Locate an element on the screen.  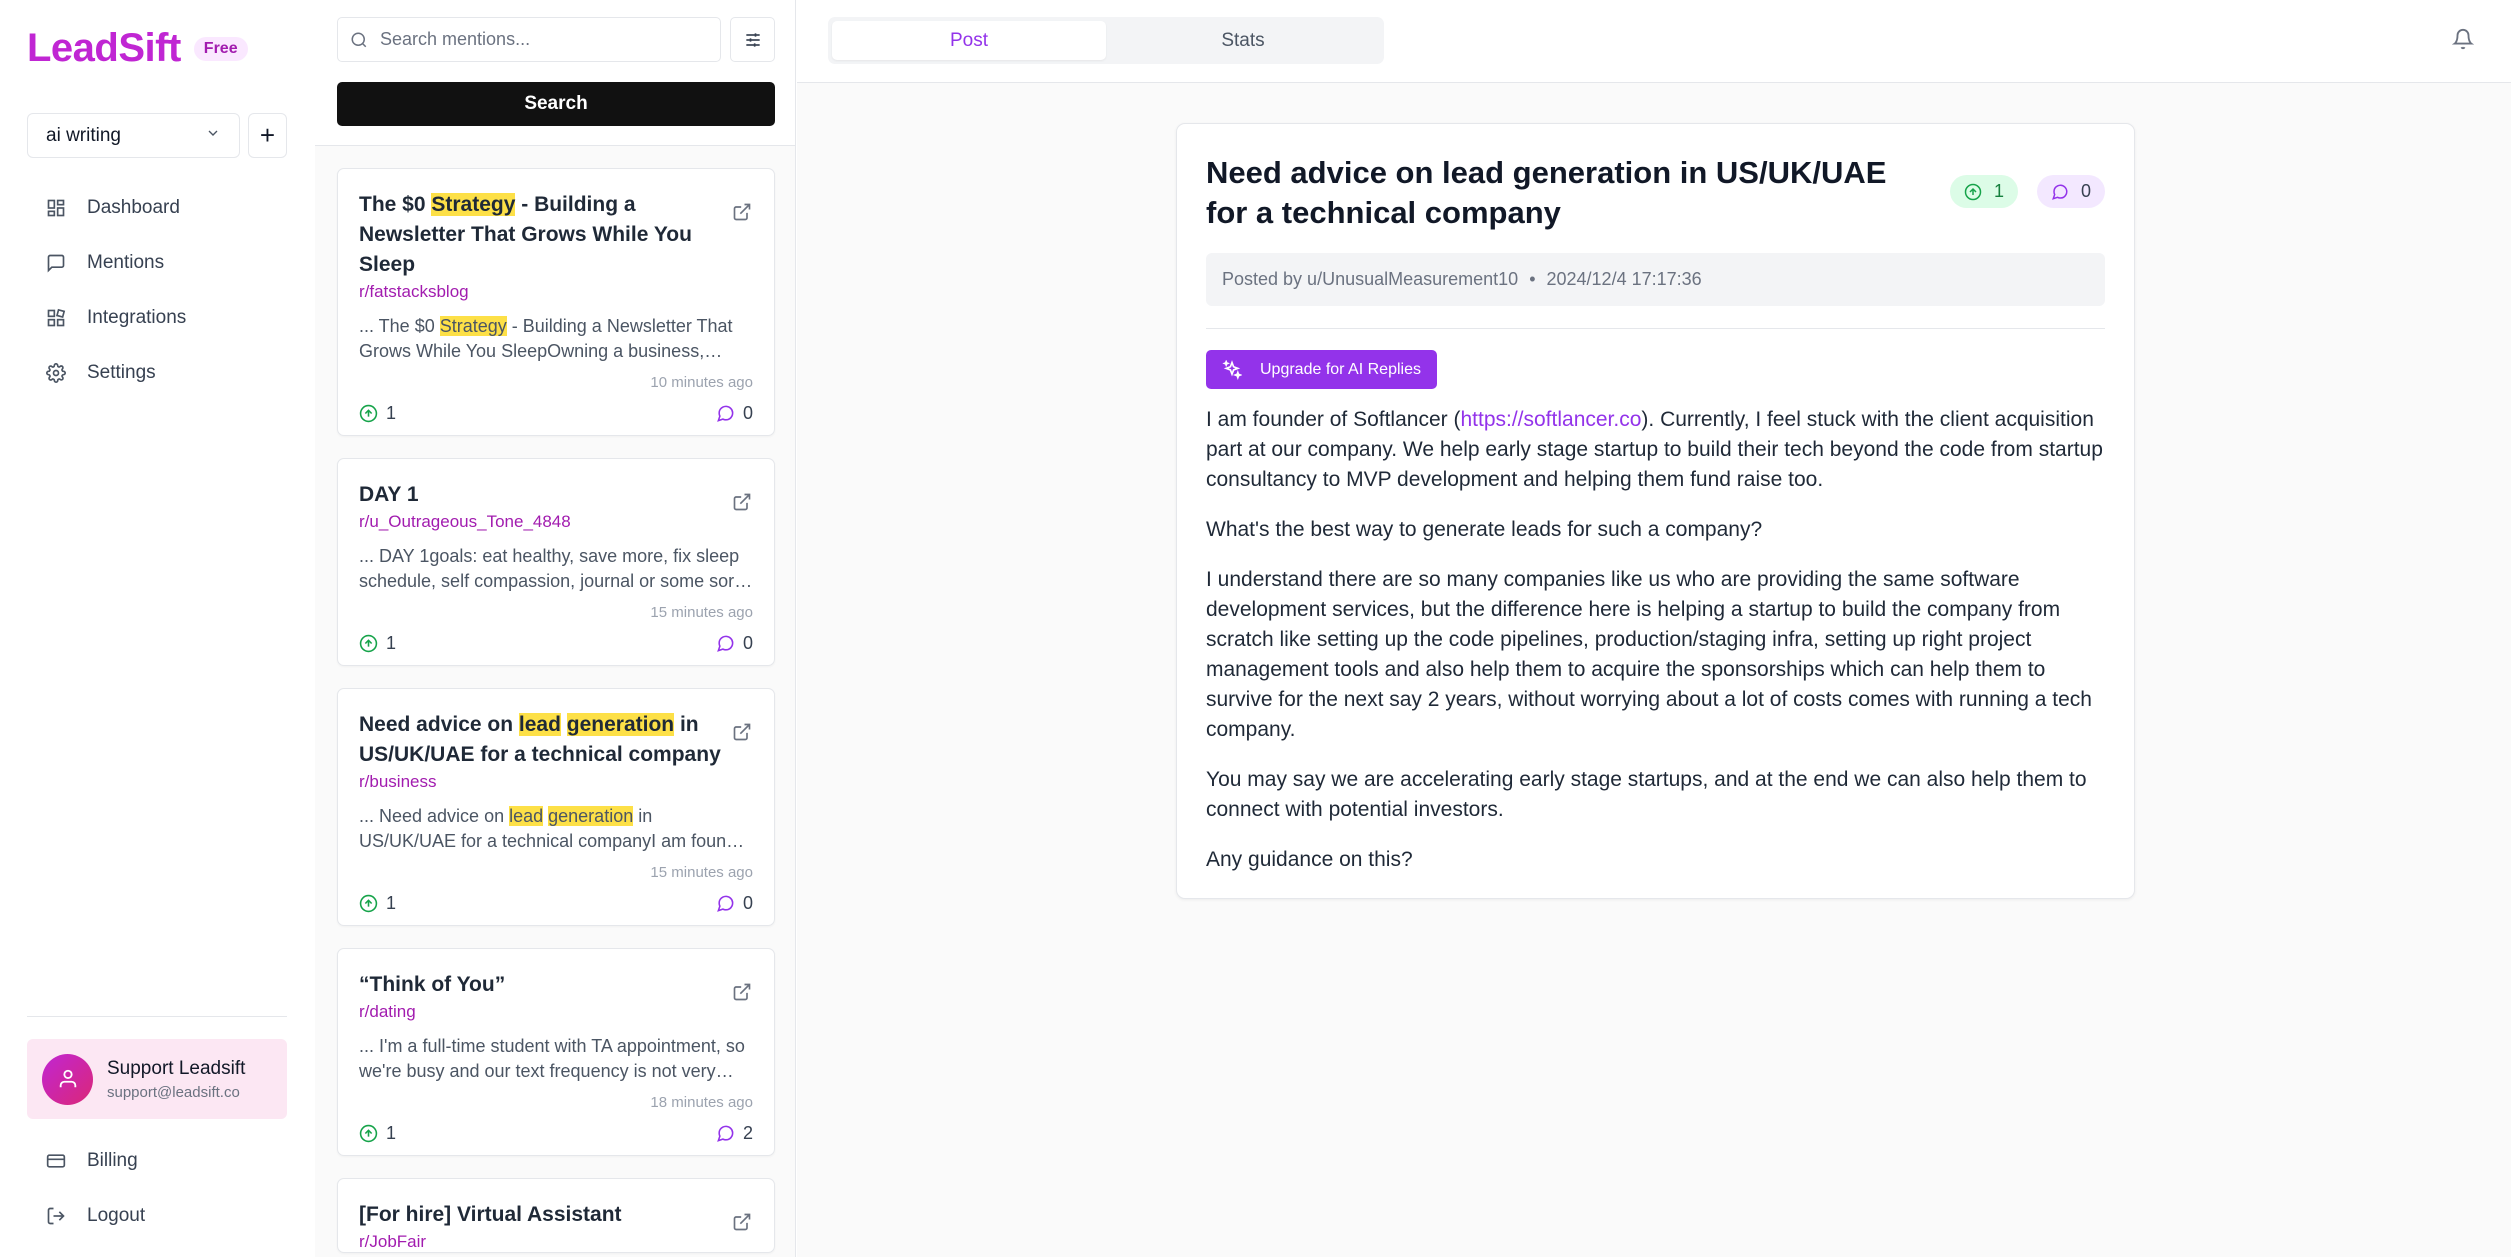
sidebar-item-billing: Billing is located at coordinates (157, 1160).